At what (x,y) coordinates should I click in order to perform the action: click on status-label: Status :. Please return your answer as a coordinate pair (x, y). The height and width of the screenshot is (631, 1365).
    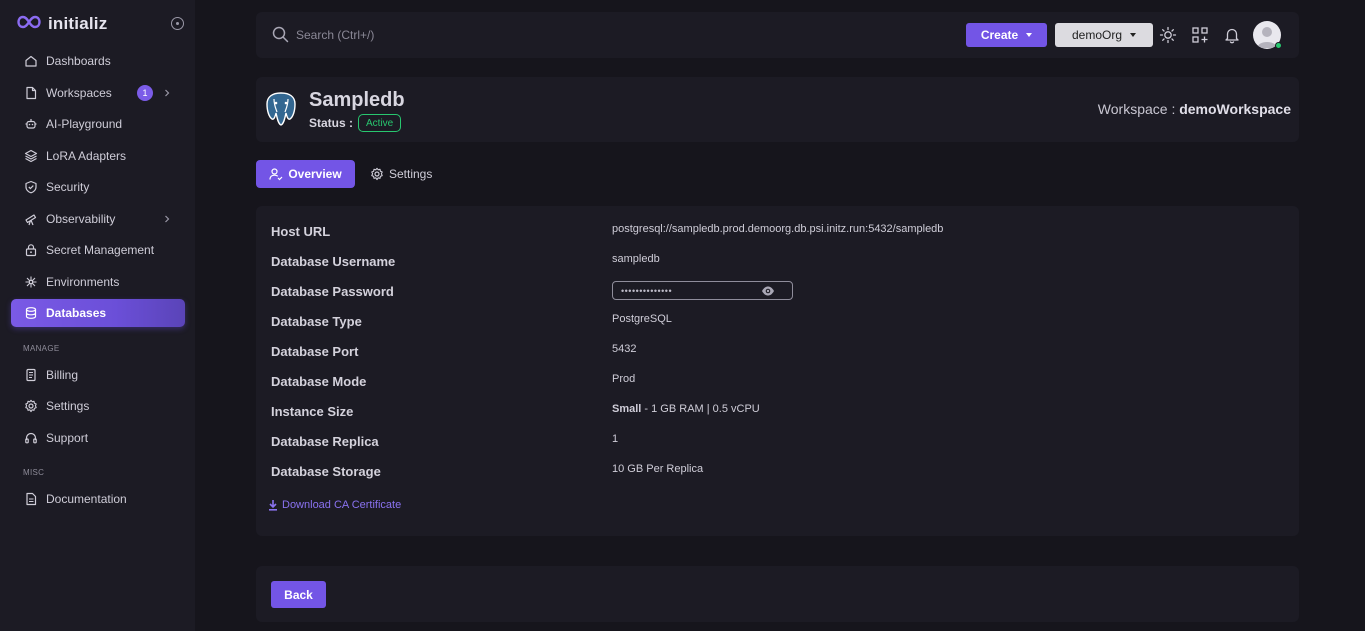
    Looking at the image, I should click on (331, 123).